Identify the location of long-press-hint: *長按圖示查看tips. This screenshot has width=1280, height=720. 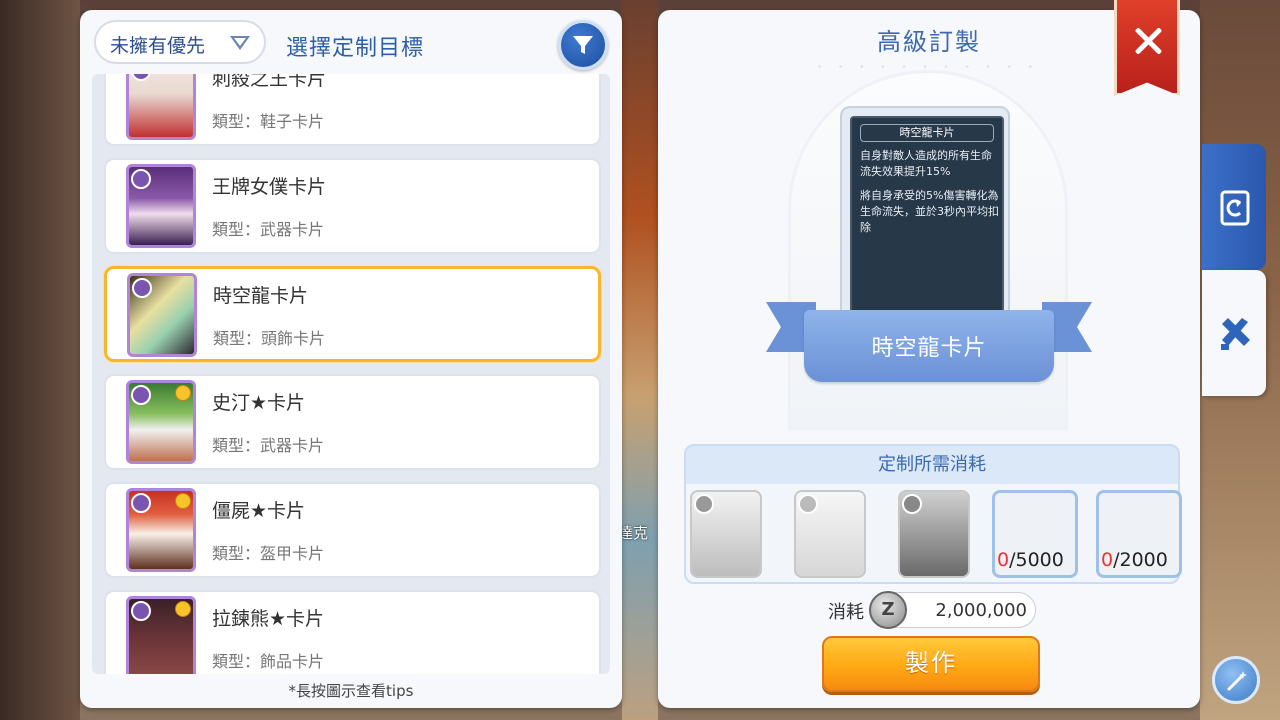
(351, 691).